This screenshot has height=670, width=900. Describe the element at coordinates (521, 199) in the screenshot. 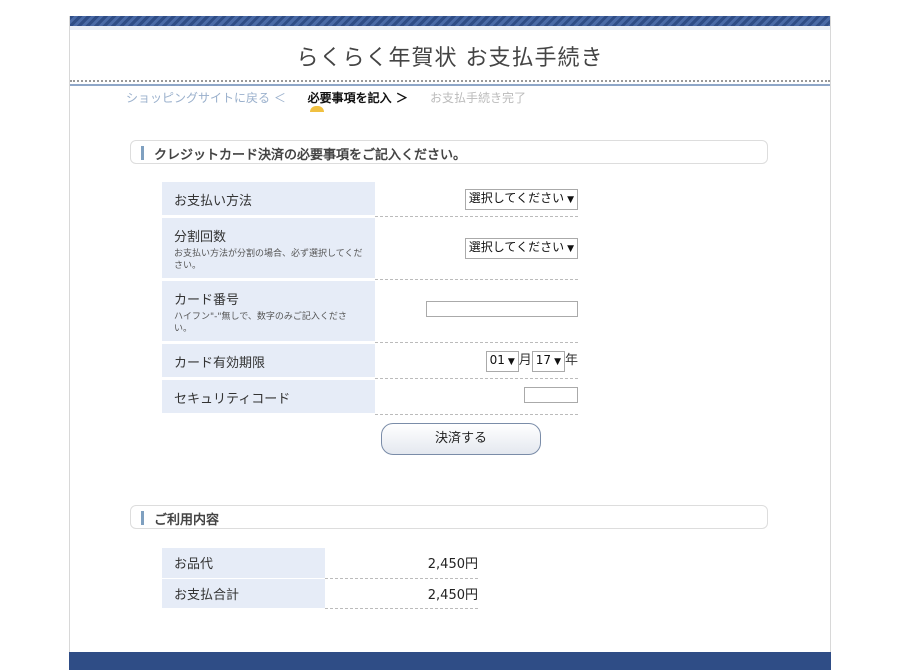

I see `payment-method-select: 選択してください ▼` at that location.